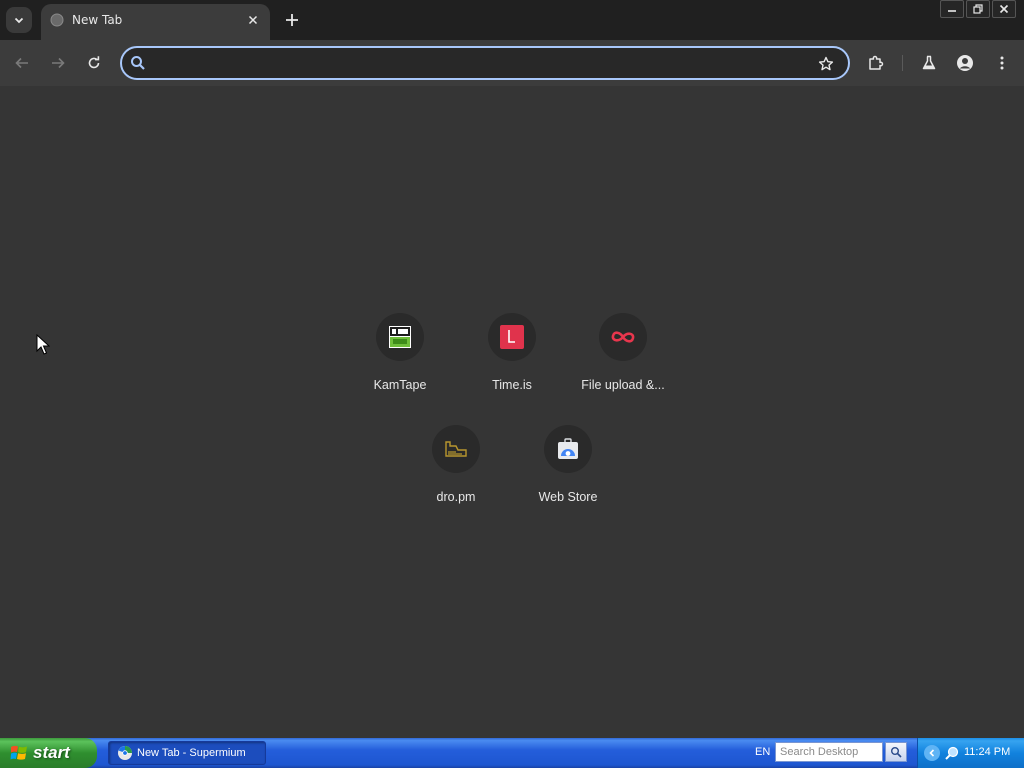  Describe the element at coordinates (568, 497) in the screenshot. I see `shortcut-label: Web Store` at that location.